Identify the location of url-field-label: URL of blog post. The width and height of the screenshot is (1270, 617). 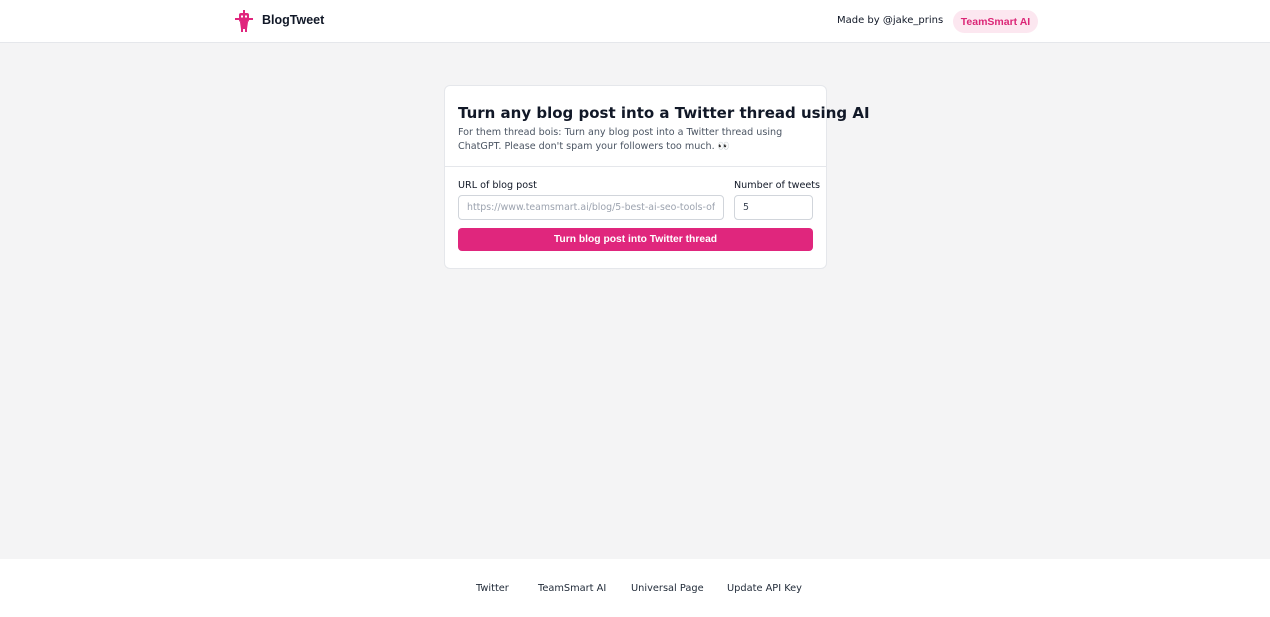
(497, 185).